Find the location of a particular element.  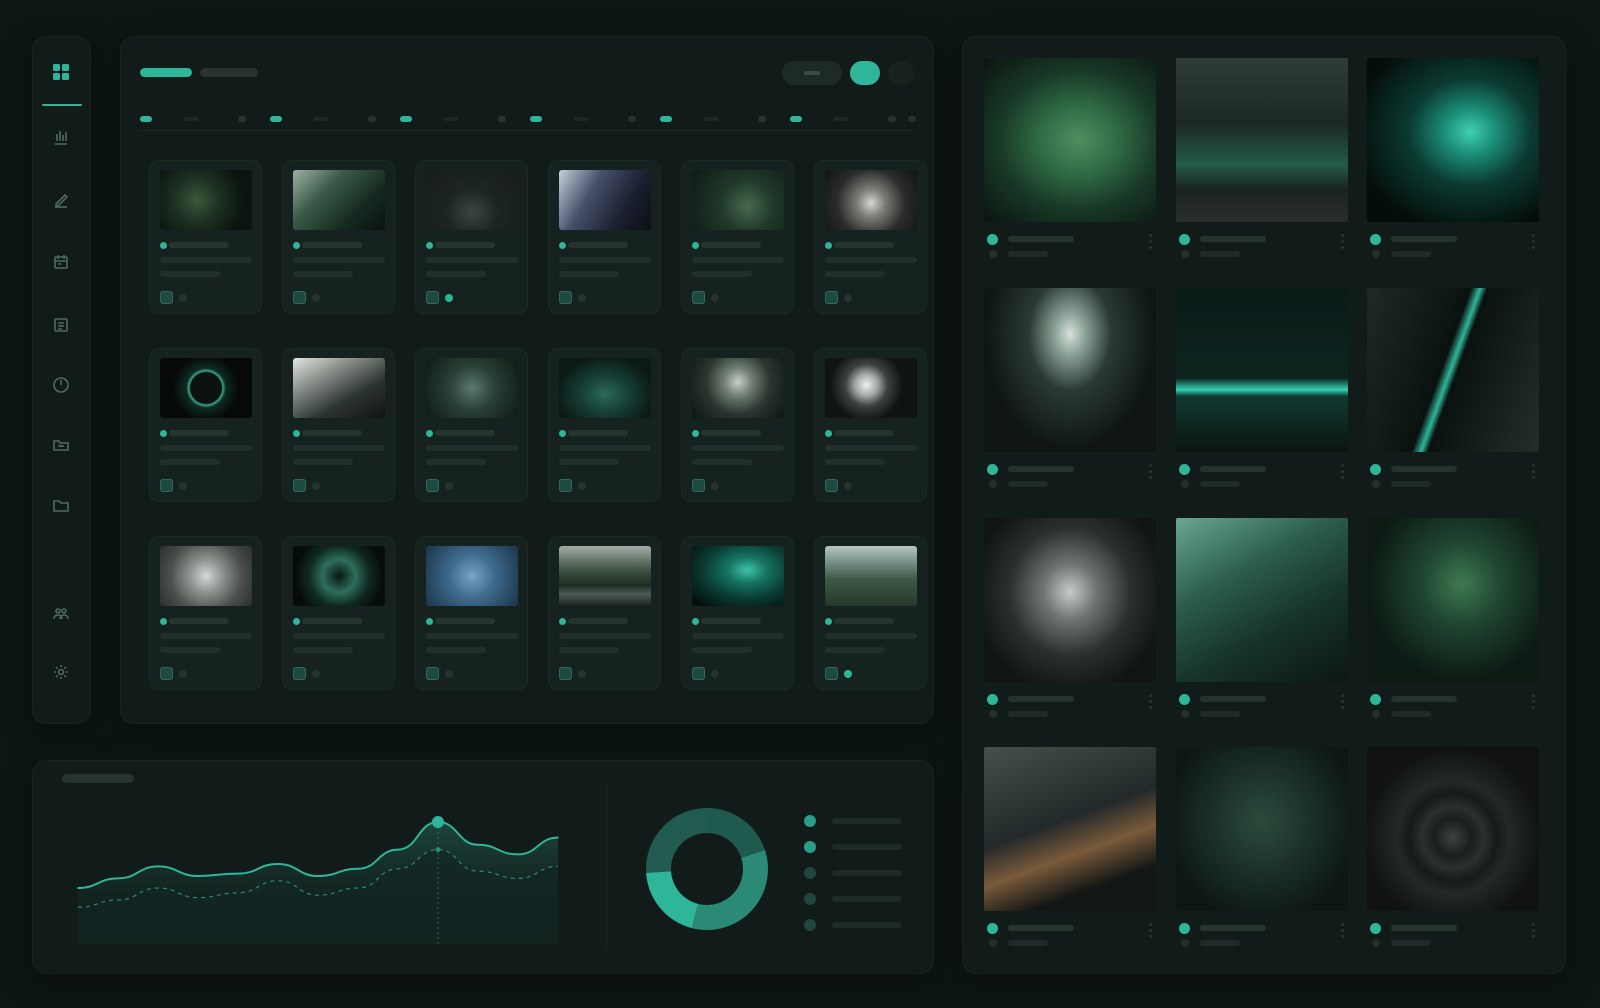

gallery-image-cave-skylight-vines is located at coordinates (1070, 370).